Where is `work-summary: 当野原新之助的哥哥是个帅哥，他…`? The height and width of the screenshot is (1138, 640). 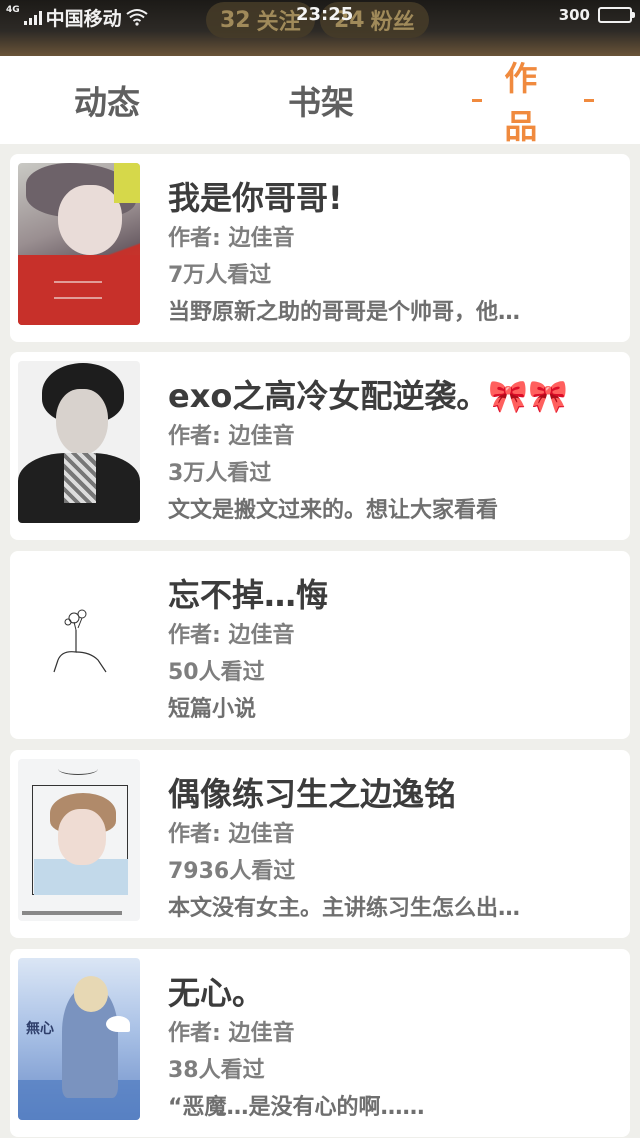
work-summary: 当野原新之助的哥哥是个帅哥，他… is located at coordinates (344, 312).